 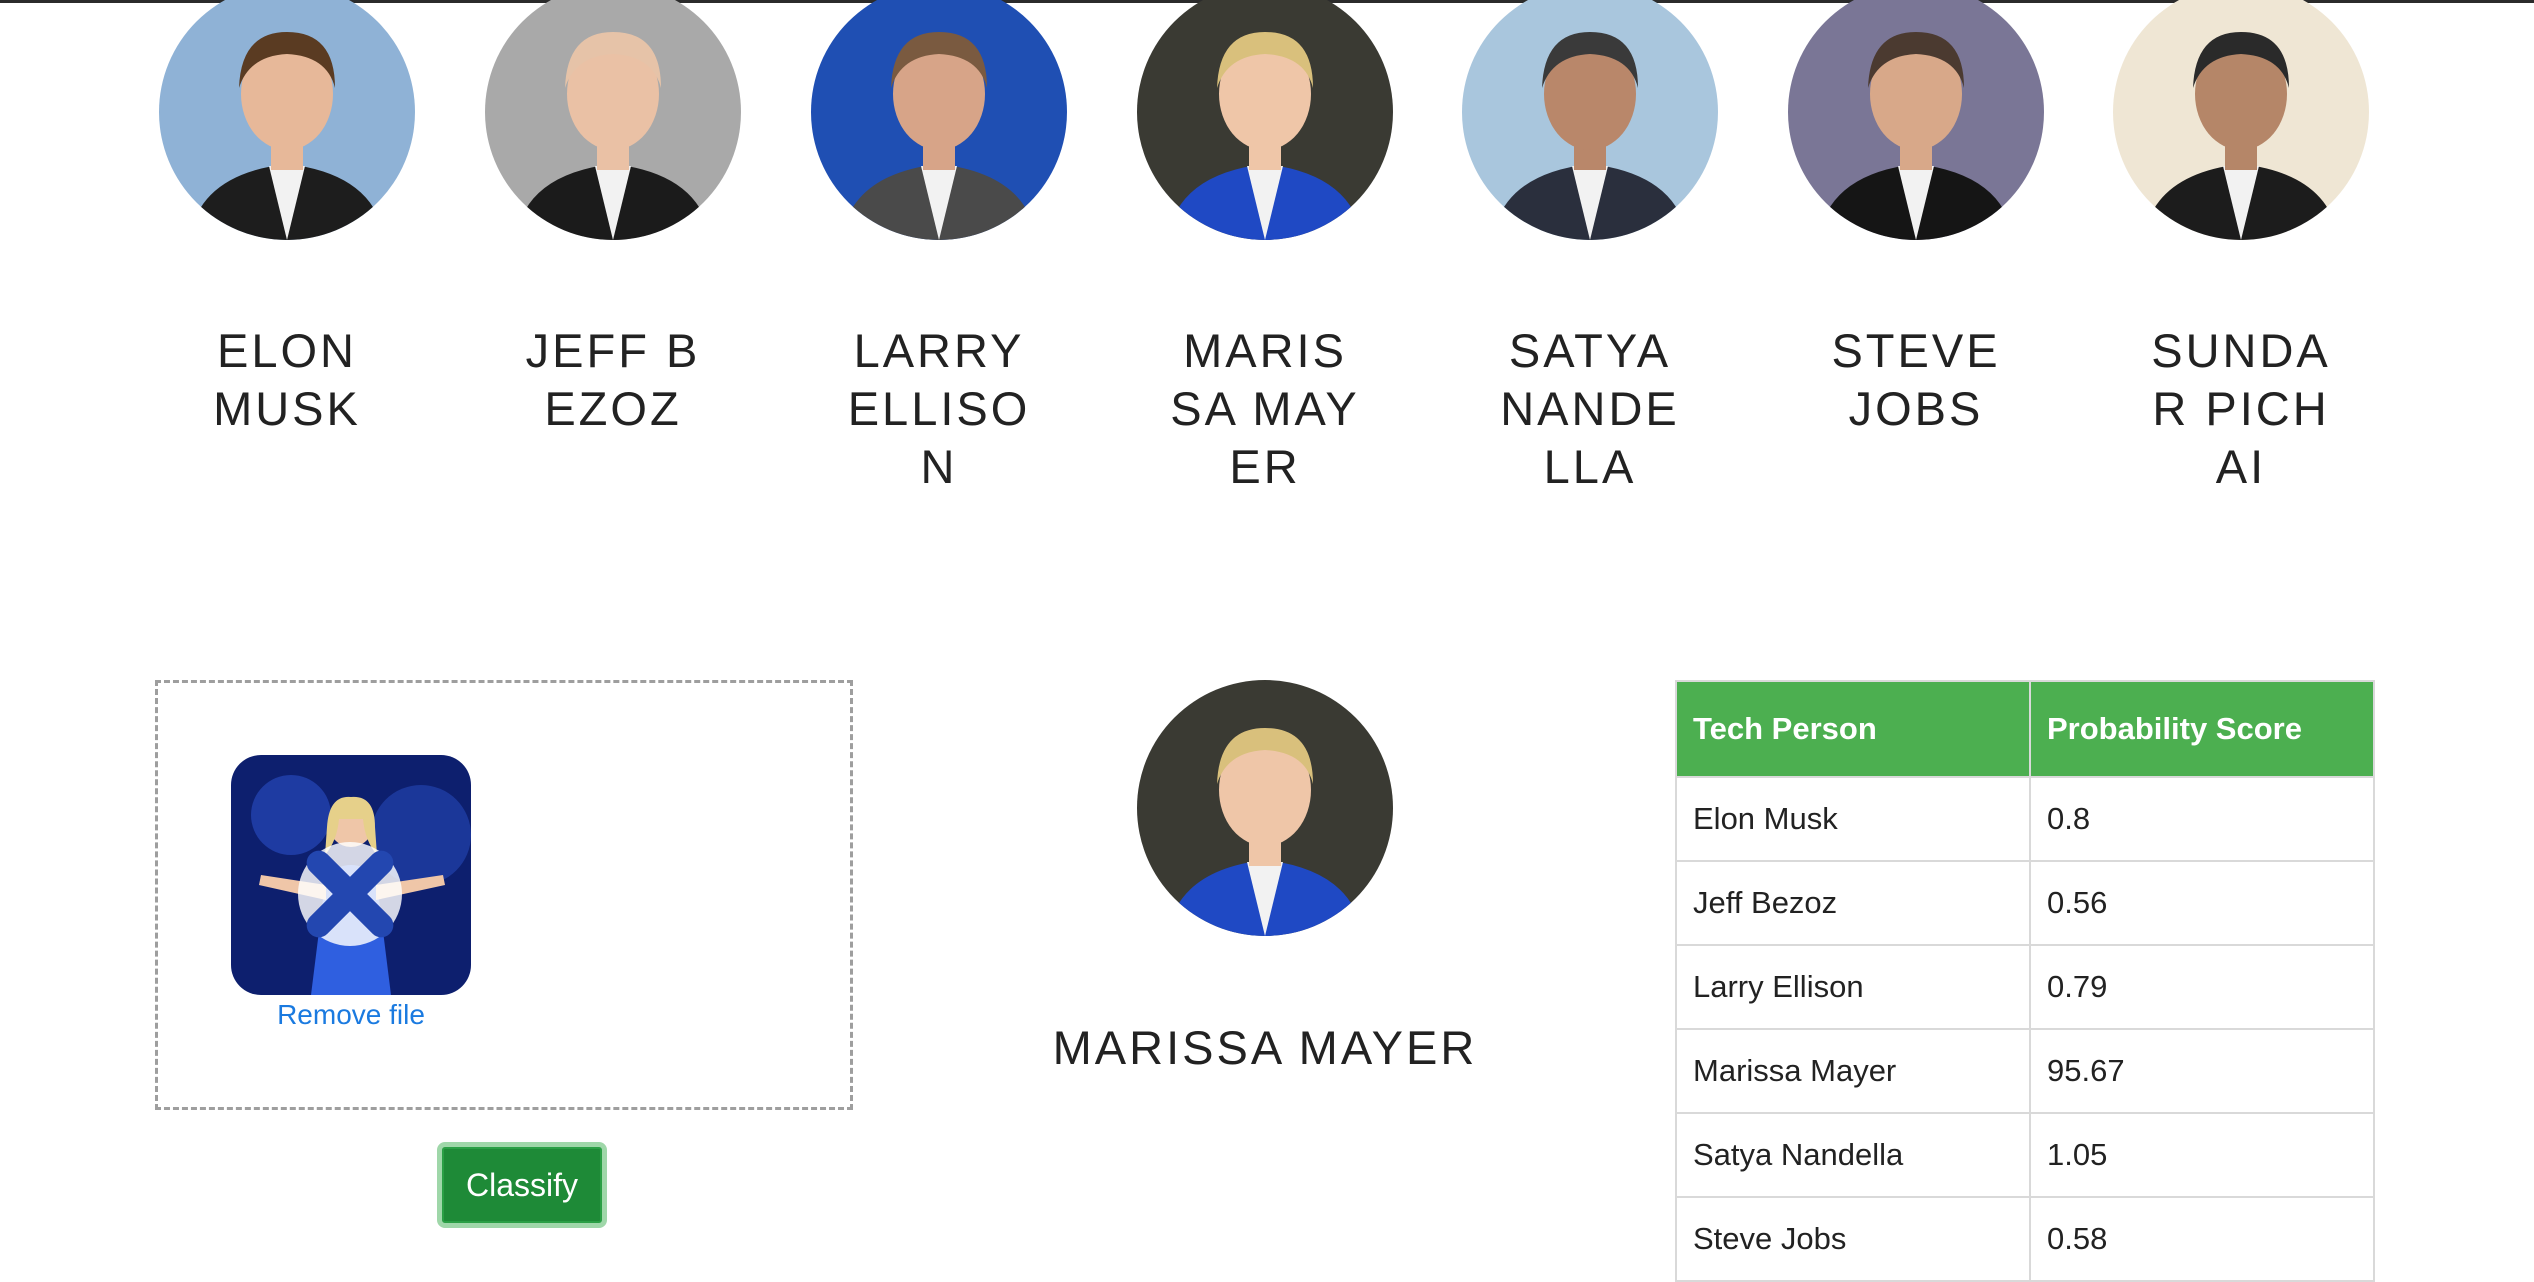 I want to click on person-name: SATYA NANDELLA, so click(x=1590, y=408).